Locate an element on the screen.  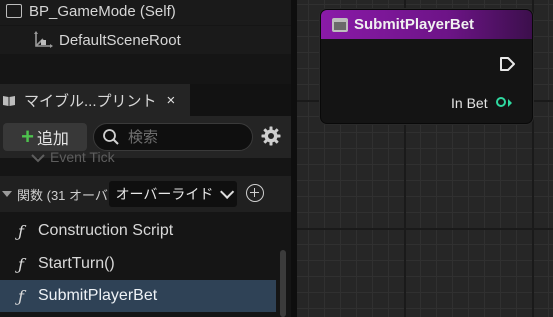
override-dropdown: オーバーライド is located at coordinates (173, 194).